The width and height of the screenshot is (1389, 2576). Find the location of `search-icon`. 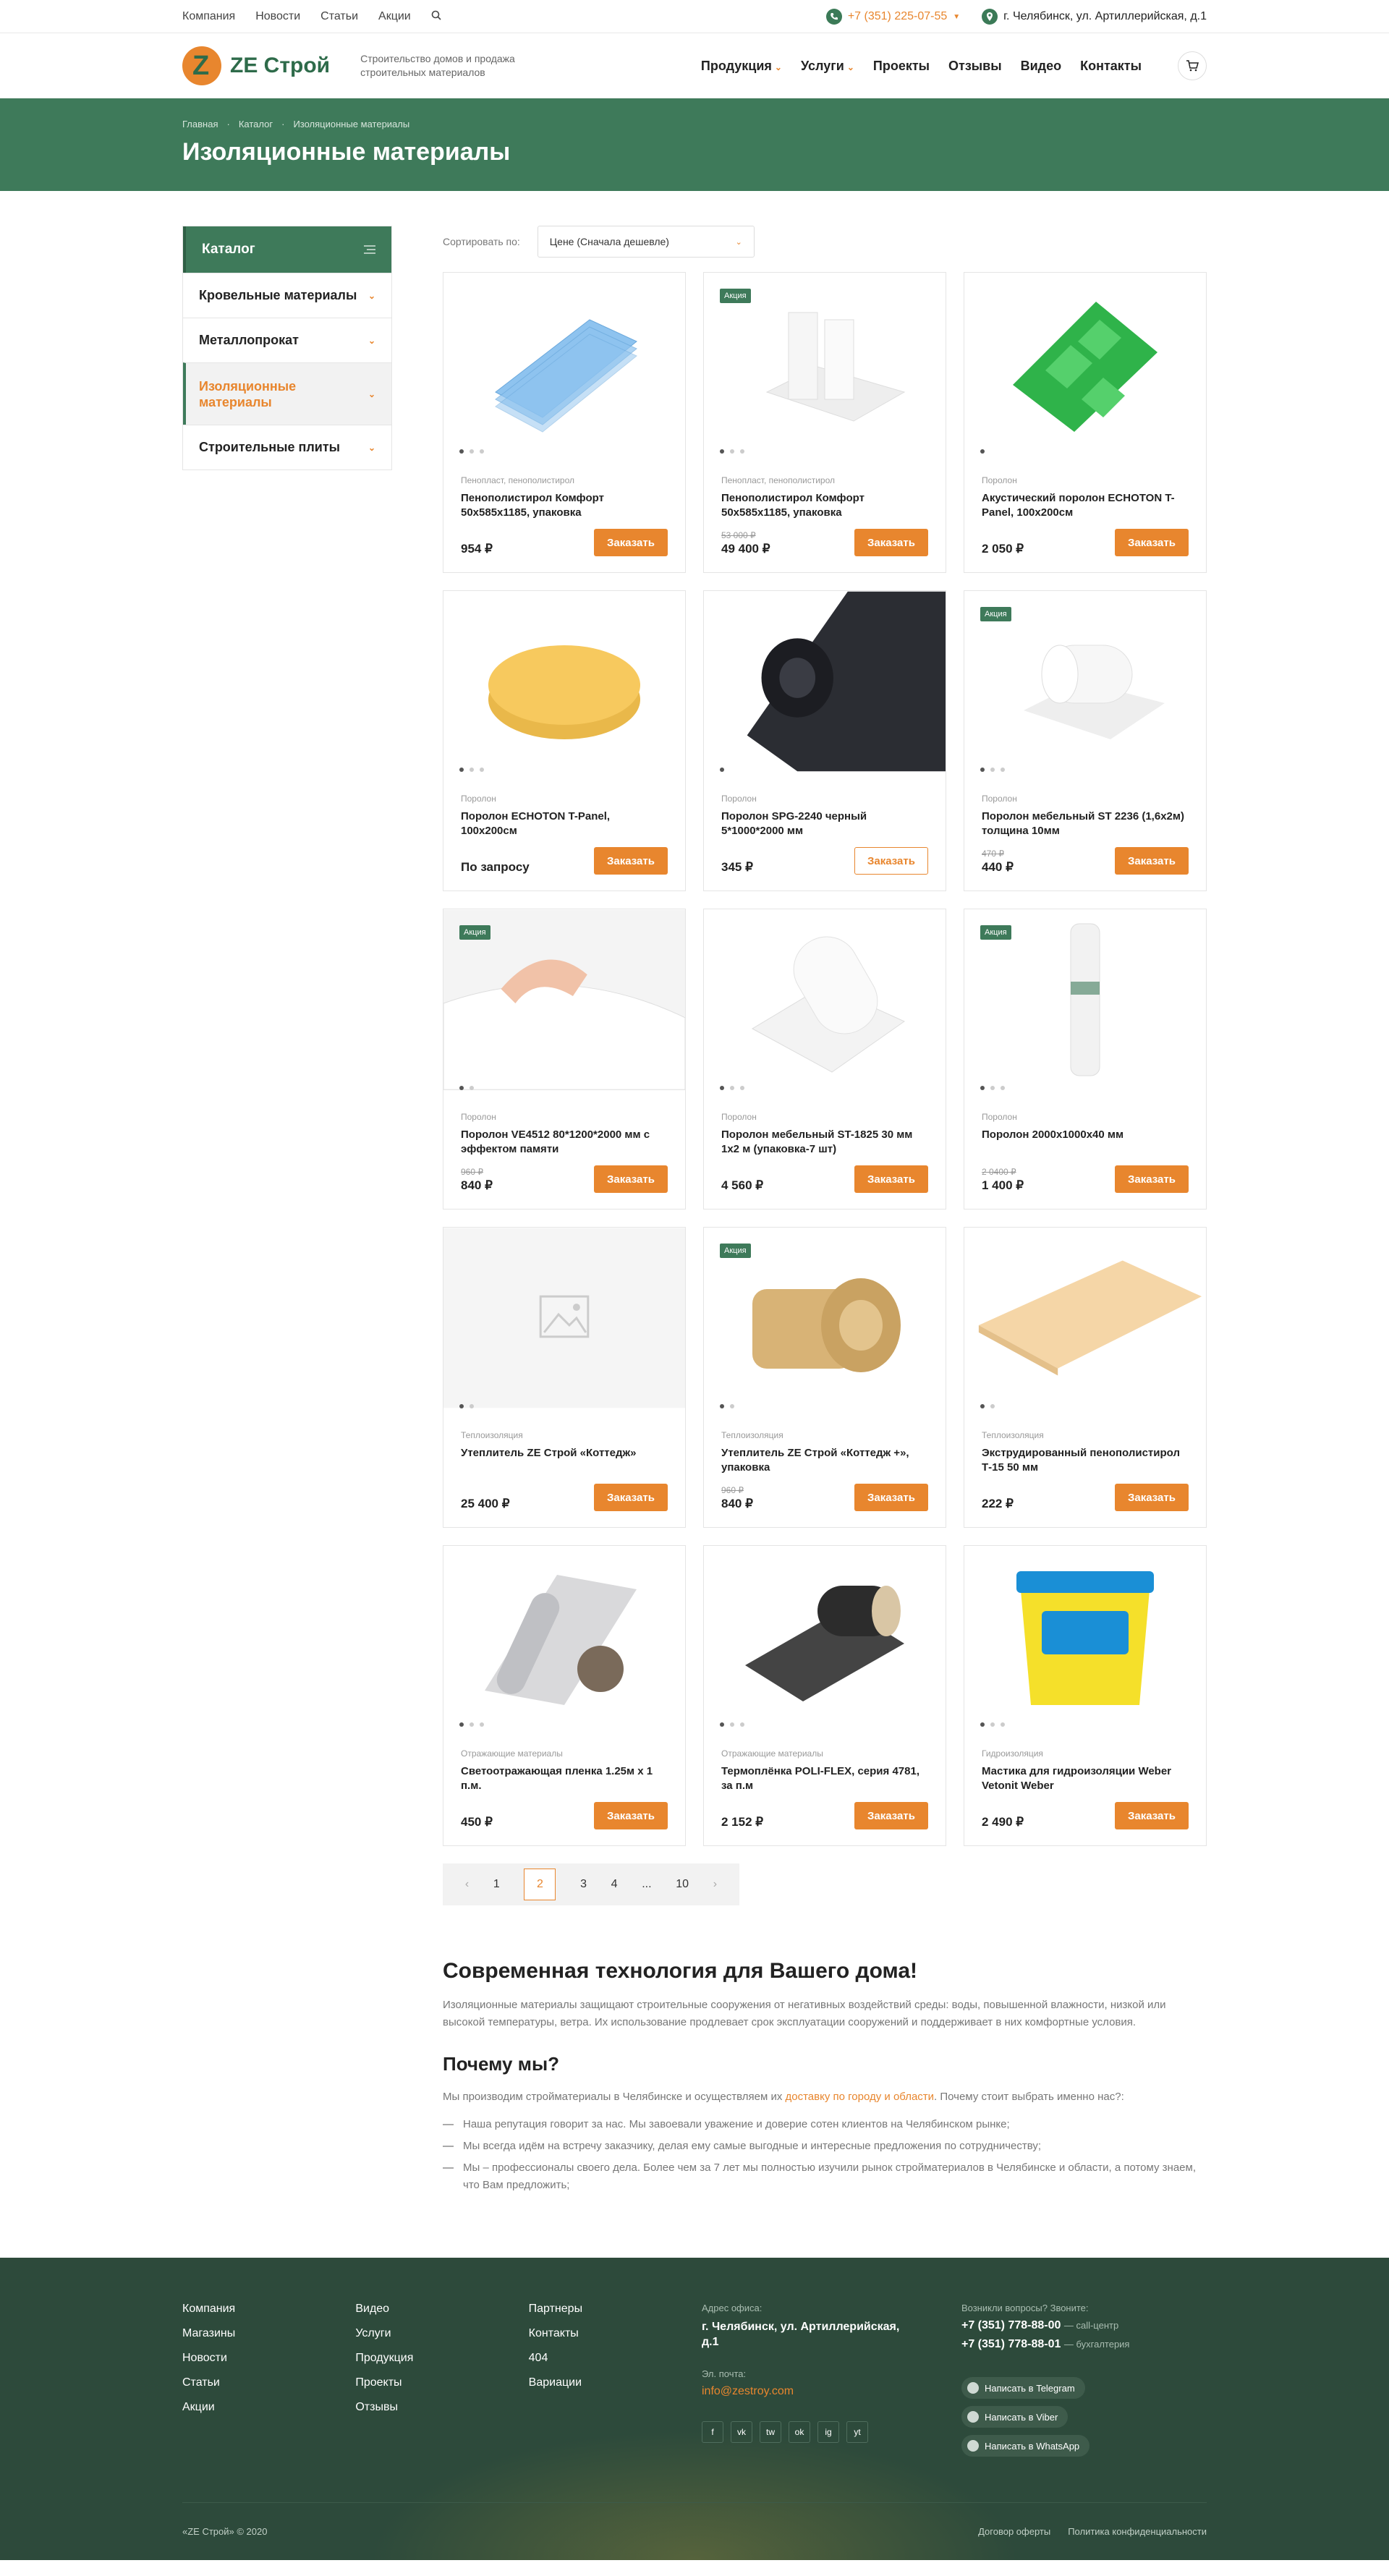

search-icon is located at coordinates (436, 17).